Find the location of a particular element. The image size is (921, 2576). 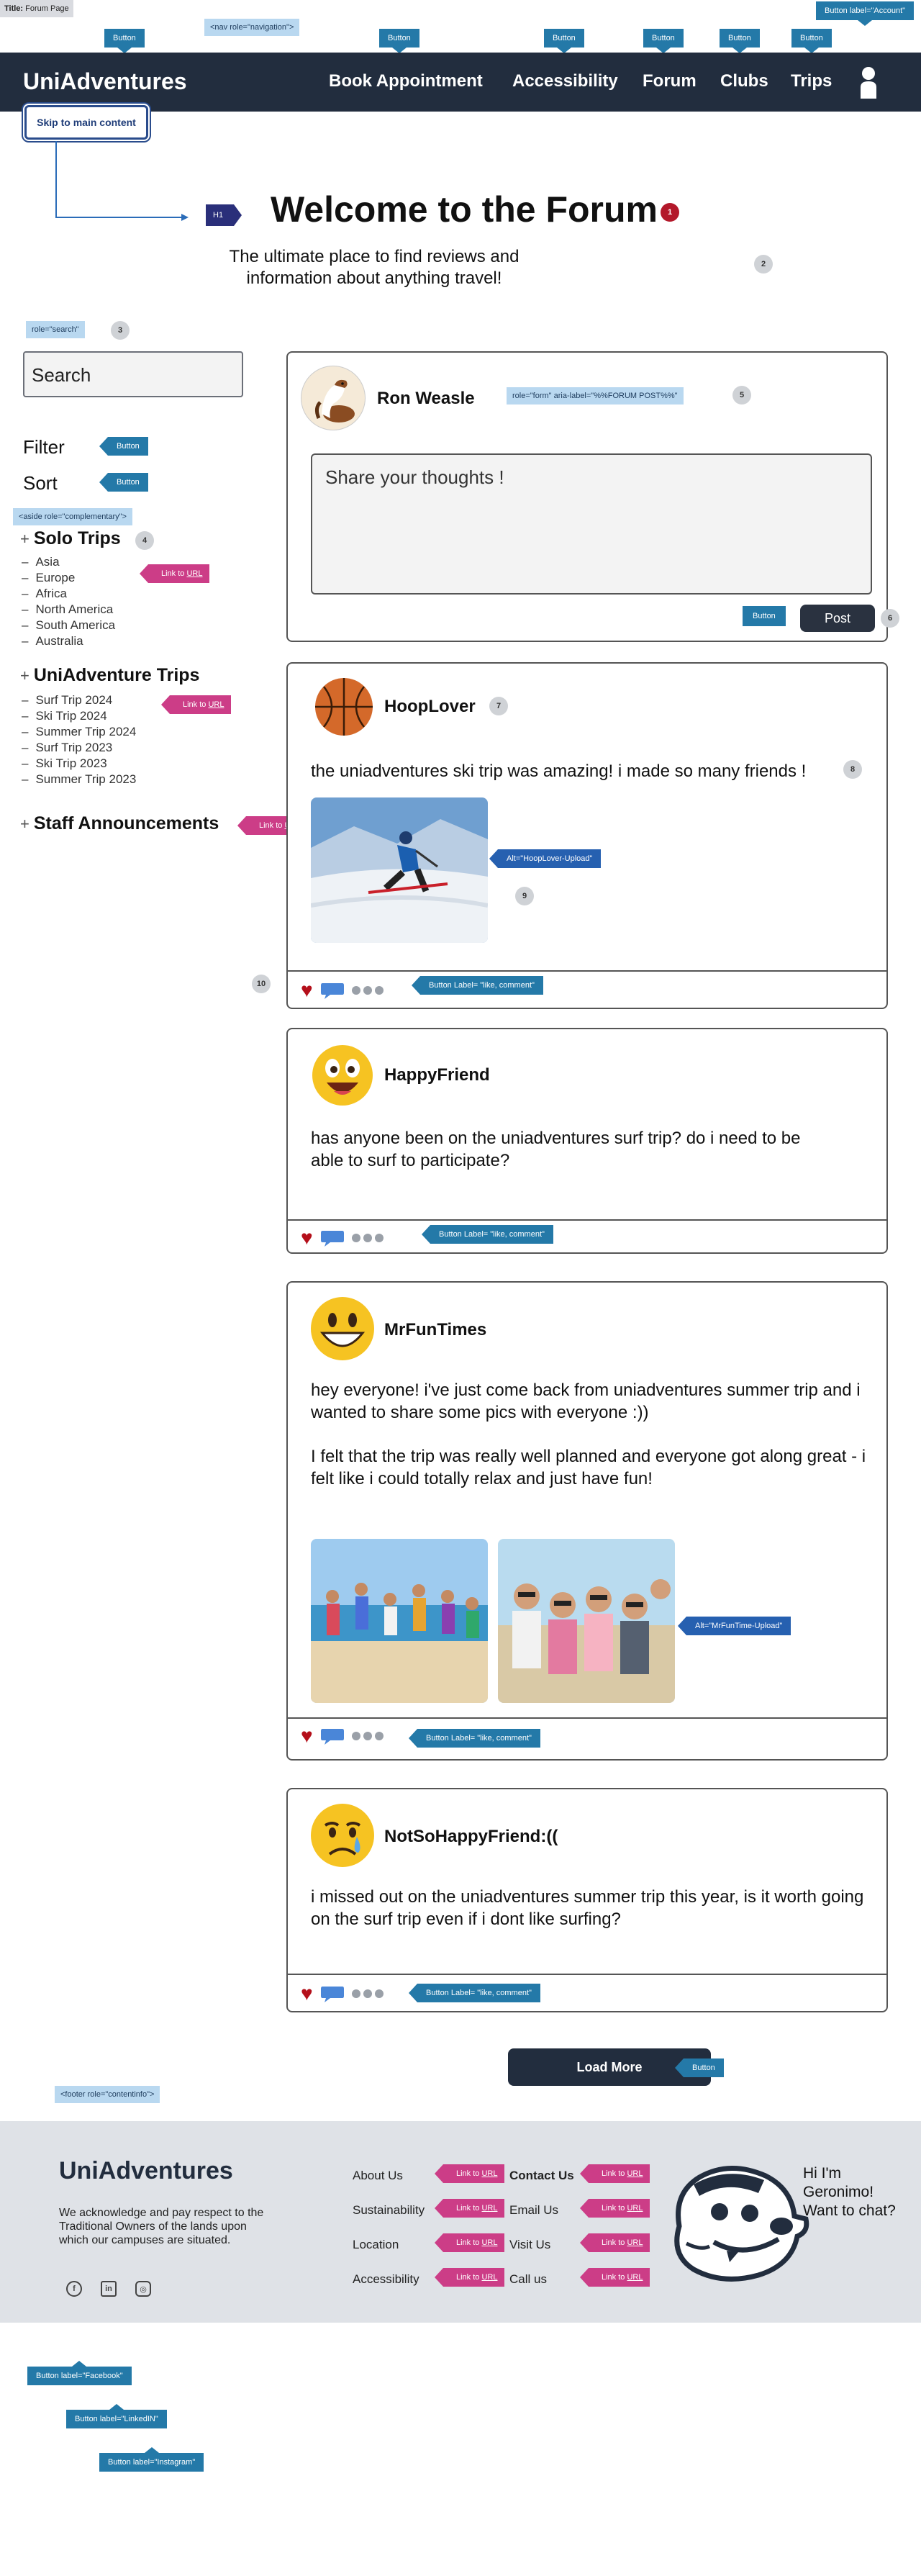

footer-link-call: Call us is located at coordinates (528, 2279).